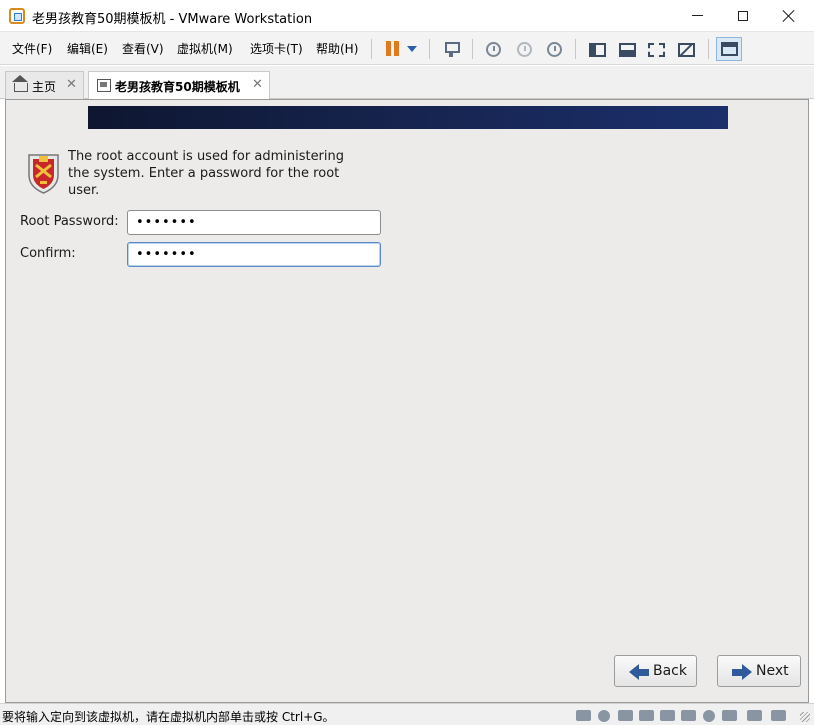 The width and height of the screenshot is (814, 725). Describe the element at coordinates (524, 49) in the screenshot. I see `revert-snapshot-icon` at that location.